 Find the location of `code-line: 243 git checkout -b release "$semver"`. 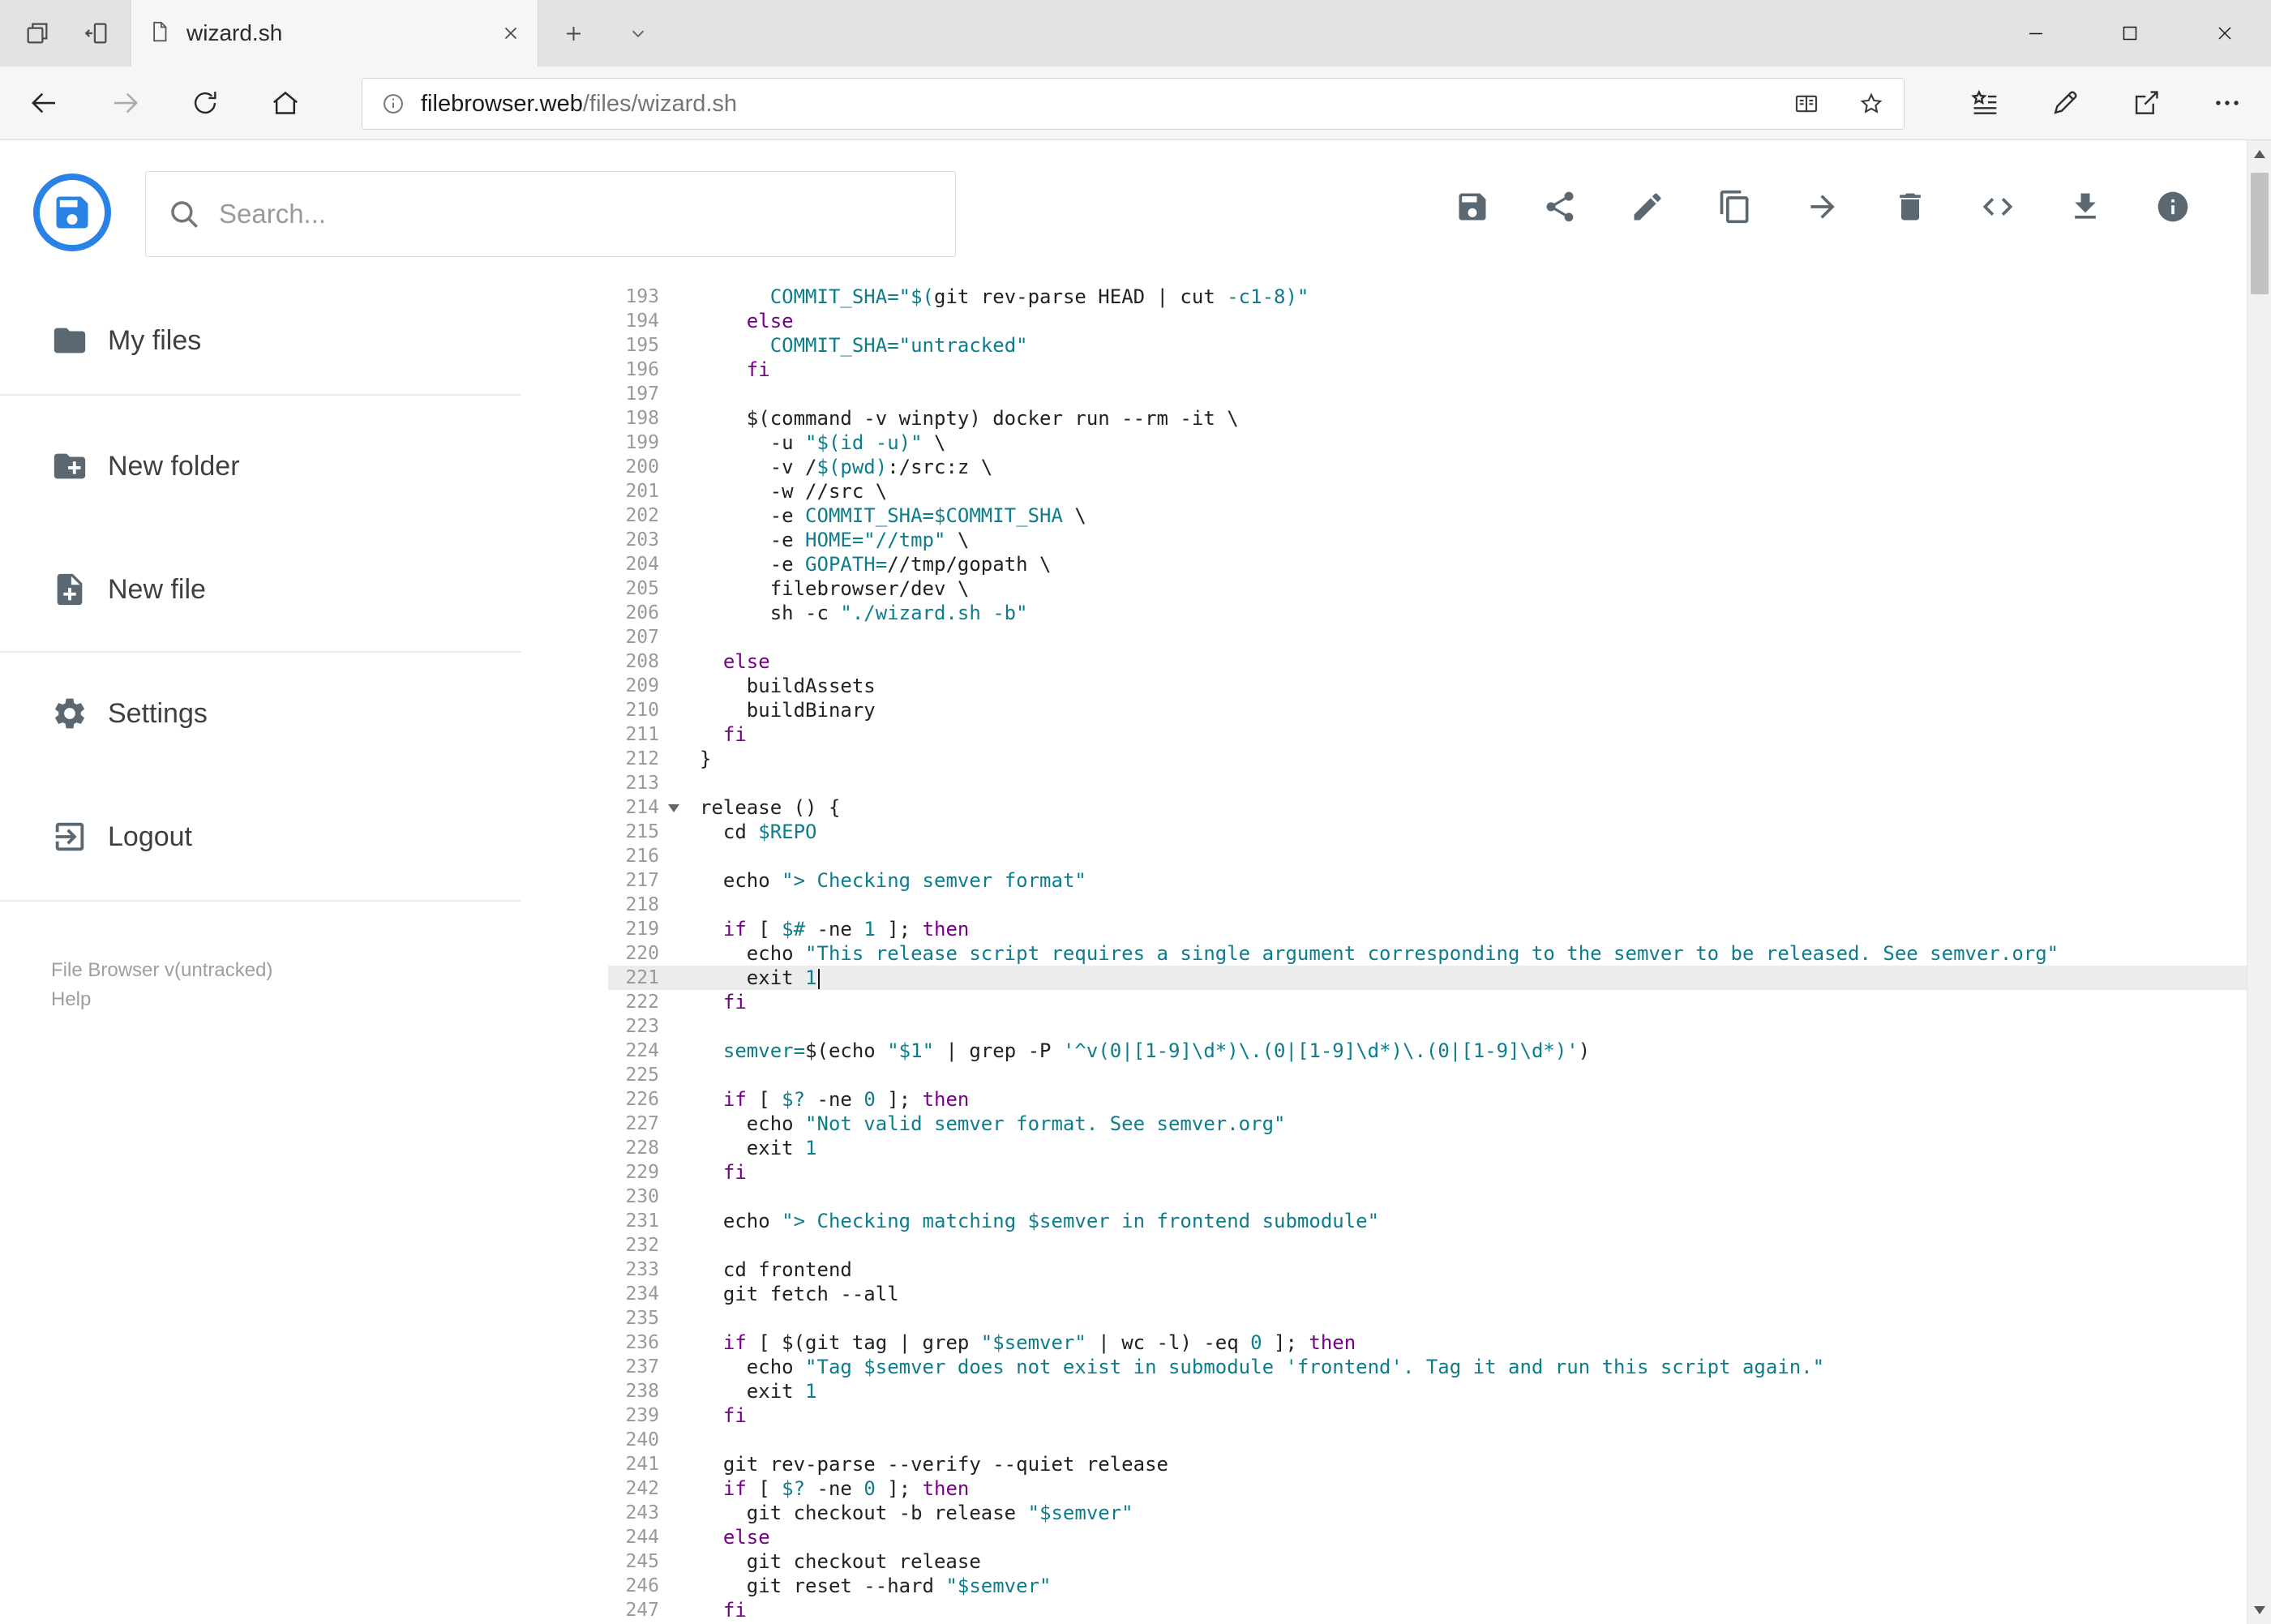

code-line: 243 git checkout -b release "$semver" is located at coordinates (1427, 1513).